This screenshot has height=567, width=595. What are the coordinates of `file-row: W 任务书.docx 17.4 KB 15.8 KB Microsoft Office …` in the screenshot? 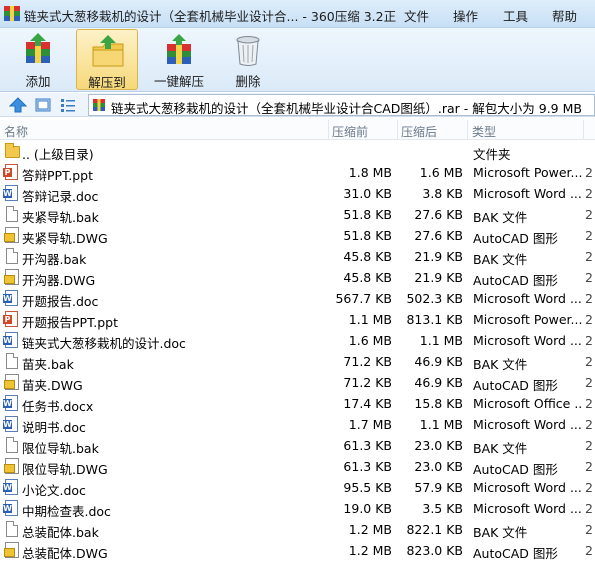 It's located at (297, 403).